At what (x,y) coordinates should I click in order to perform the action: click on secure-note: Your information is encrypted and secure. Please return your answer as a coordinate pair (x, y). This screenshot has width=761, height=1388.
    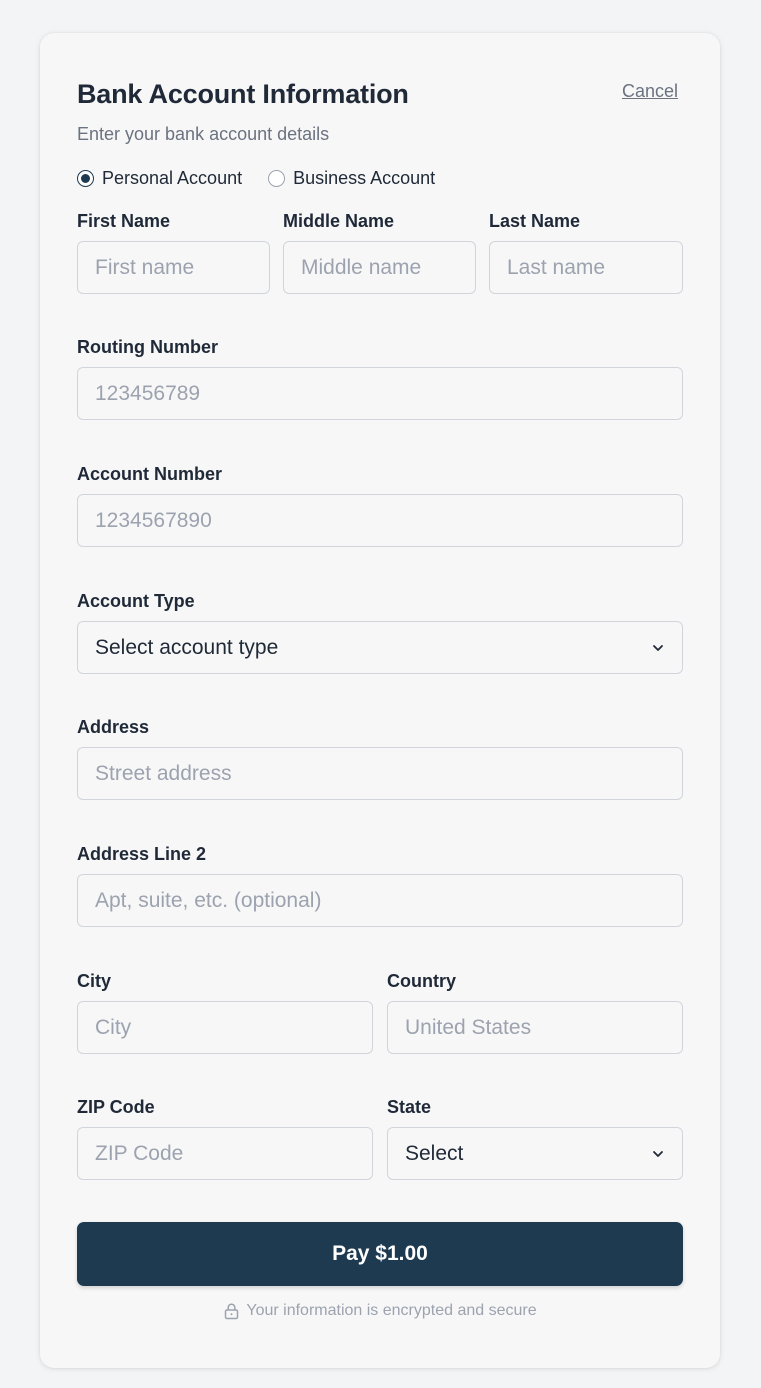
    Looking at the image, I should click on (380, 1311).